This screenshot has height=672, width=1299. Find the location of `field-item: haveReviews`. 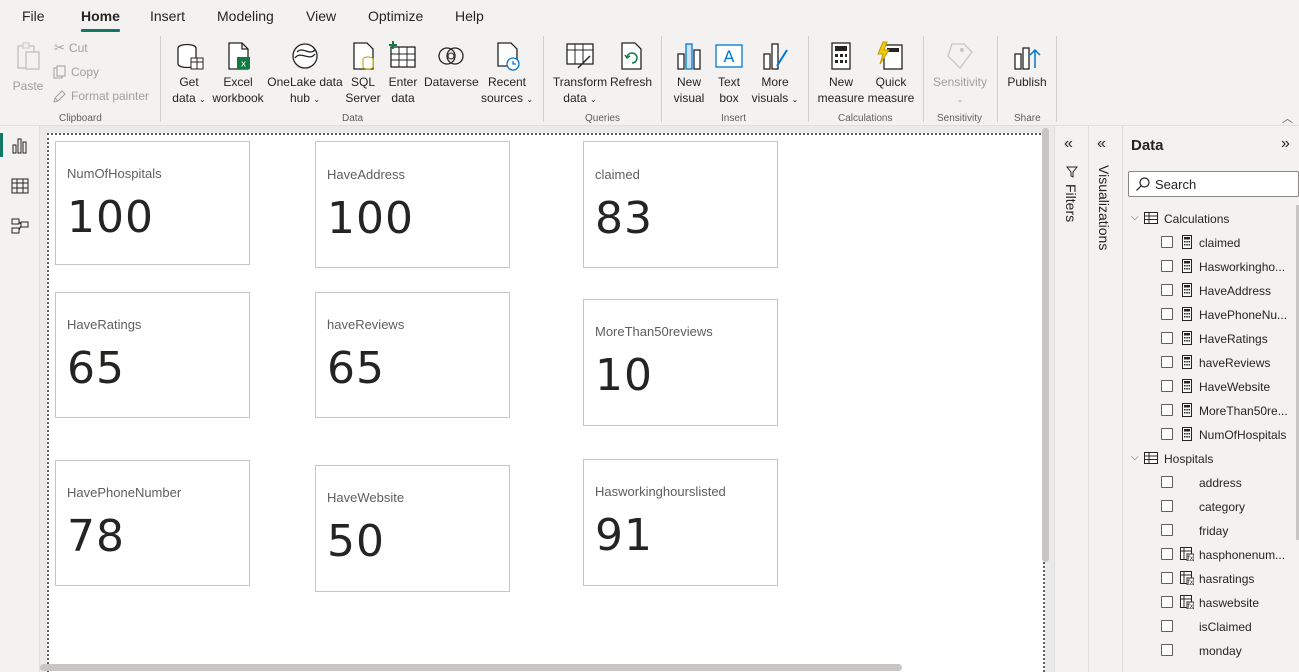

field-item: haveReviews is located at coordinates (1211, 363).